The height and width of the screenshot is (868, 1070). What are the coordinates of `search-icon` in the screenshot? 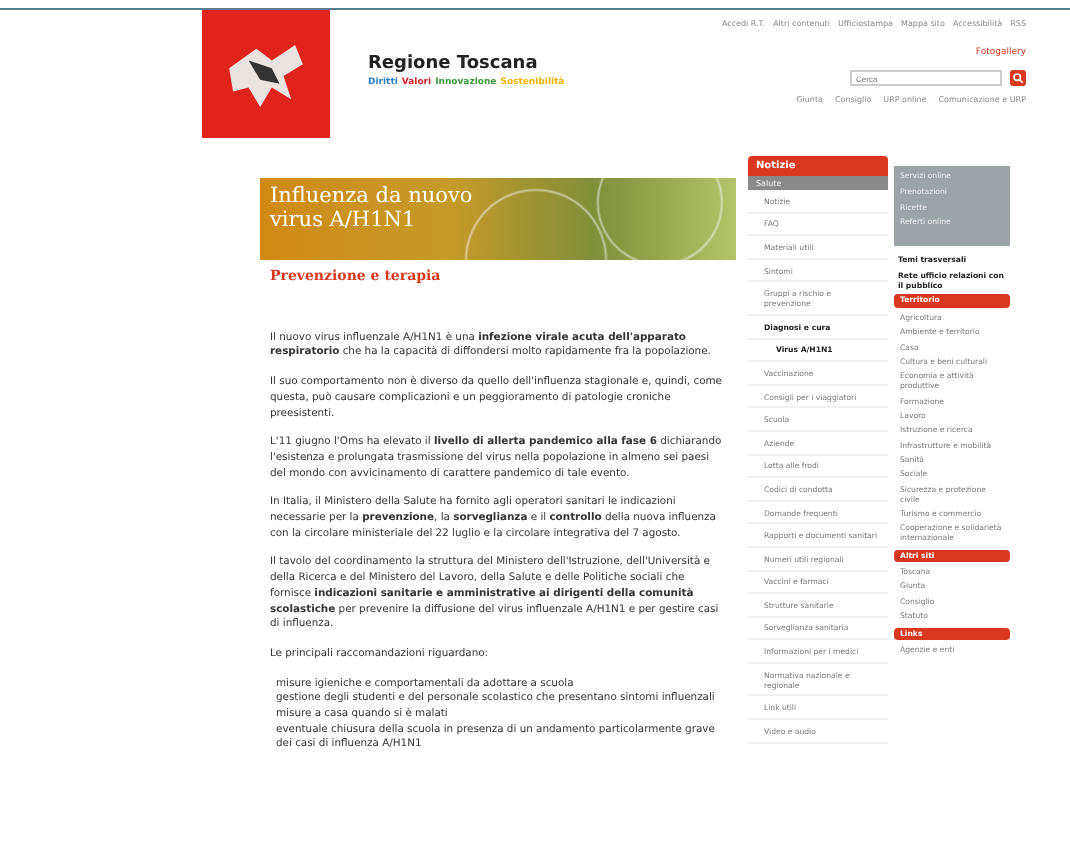 It's located at (1018, 78).